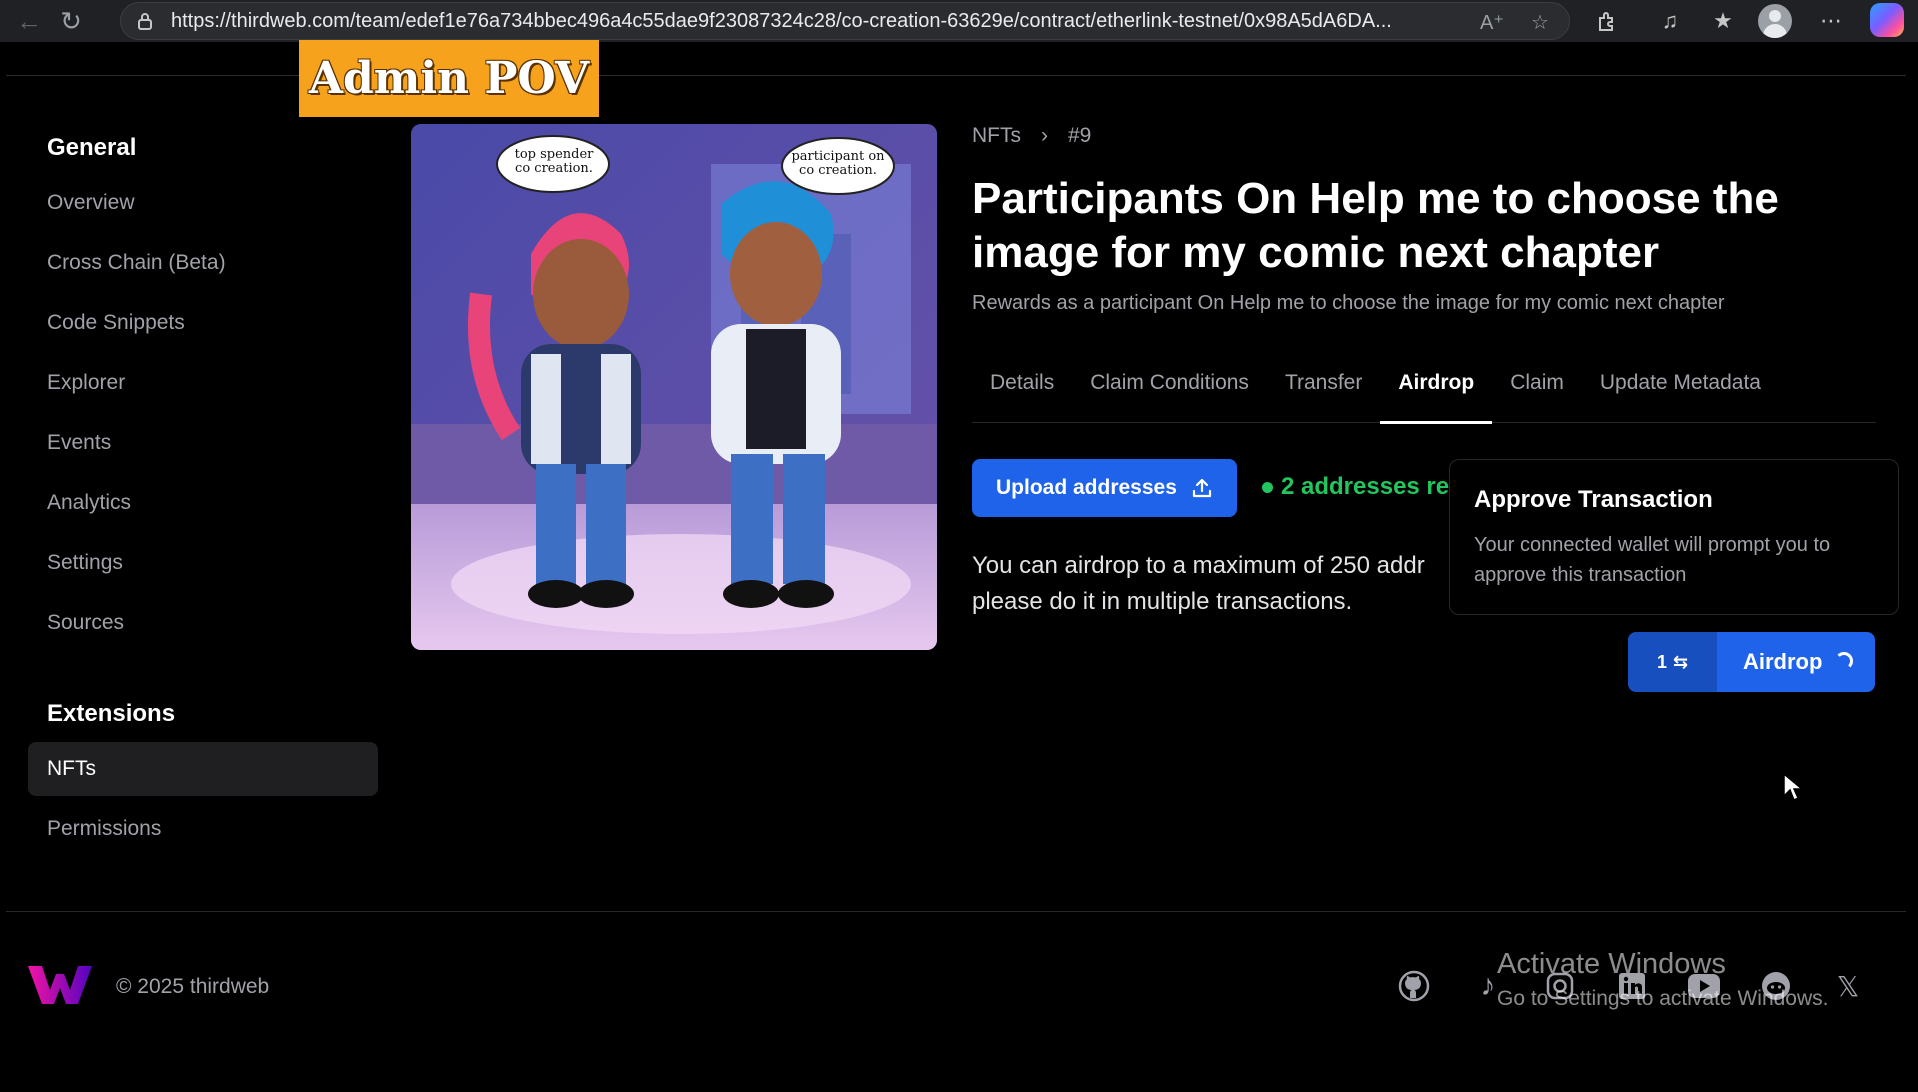 This screenshot has width=1918, height=1092. Describe the element at coordinates (1670, 21) in the screenshot. I see `media-icon: ♫` at that location.